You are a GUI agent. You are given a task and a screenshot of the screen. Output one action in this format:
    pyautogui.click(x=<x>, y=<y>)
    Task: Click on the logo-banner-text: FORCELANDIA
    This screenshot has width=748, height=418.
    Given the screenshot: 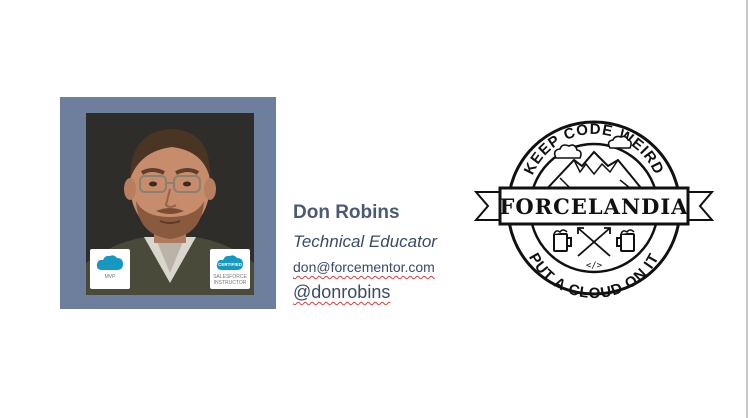 What is the action you would take?
    pyautogui.click(x=594, y=206)
    